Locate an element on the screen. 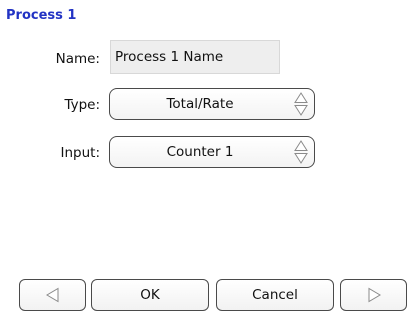 The image size is (409, 313). type-selector: Total/Rate is located at coordinates (212, 104).